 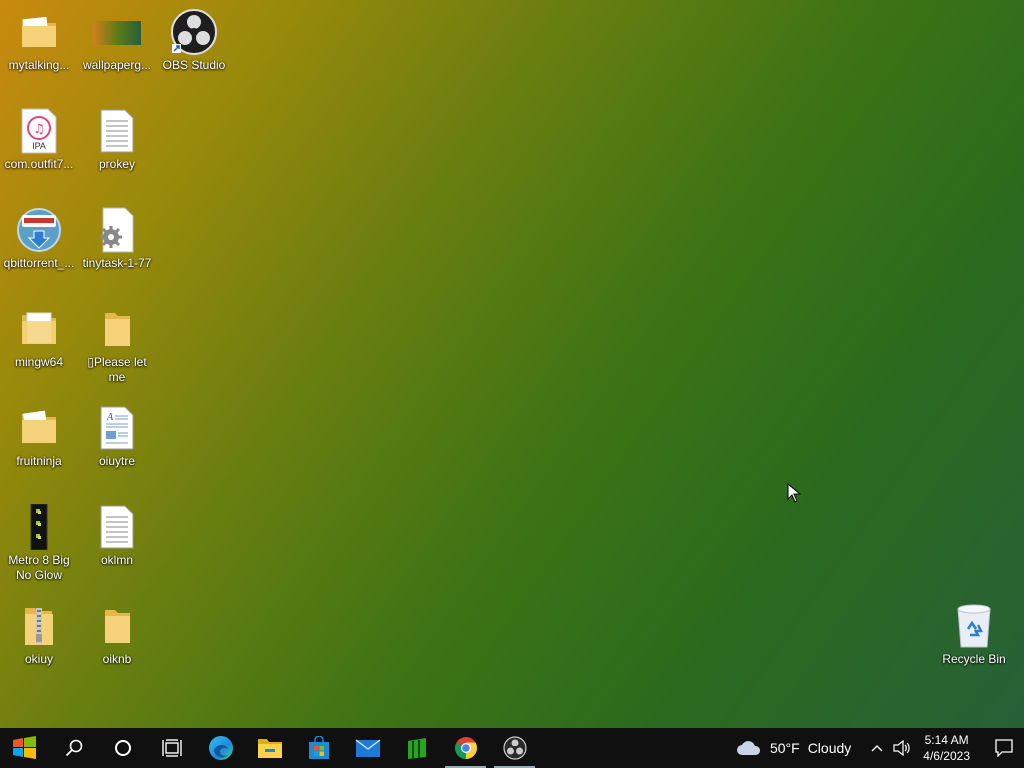 I want to click on taskbar-microsoft-store, so click(x=318, y=748).